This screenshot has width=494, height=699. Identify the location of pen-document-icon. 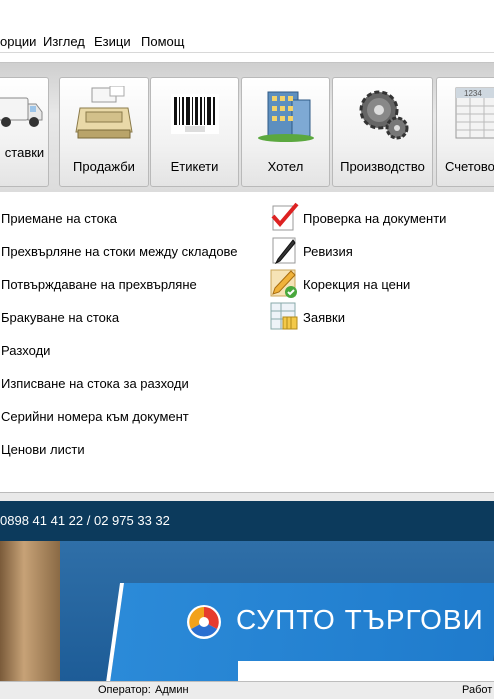
(284, 250).